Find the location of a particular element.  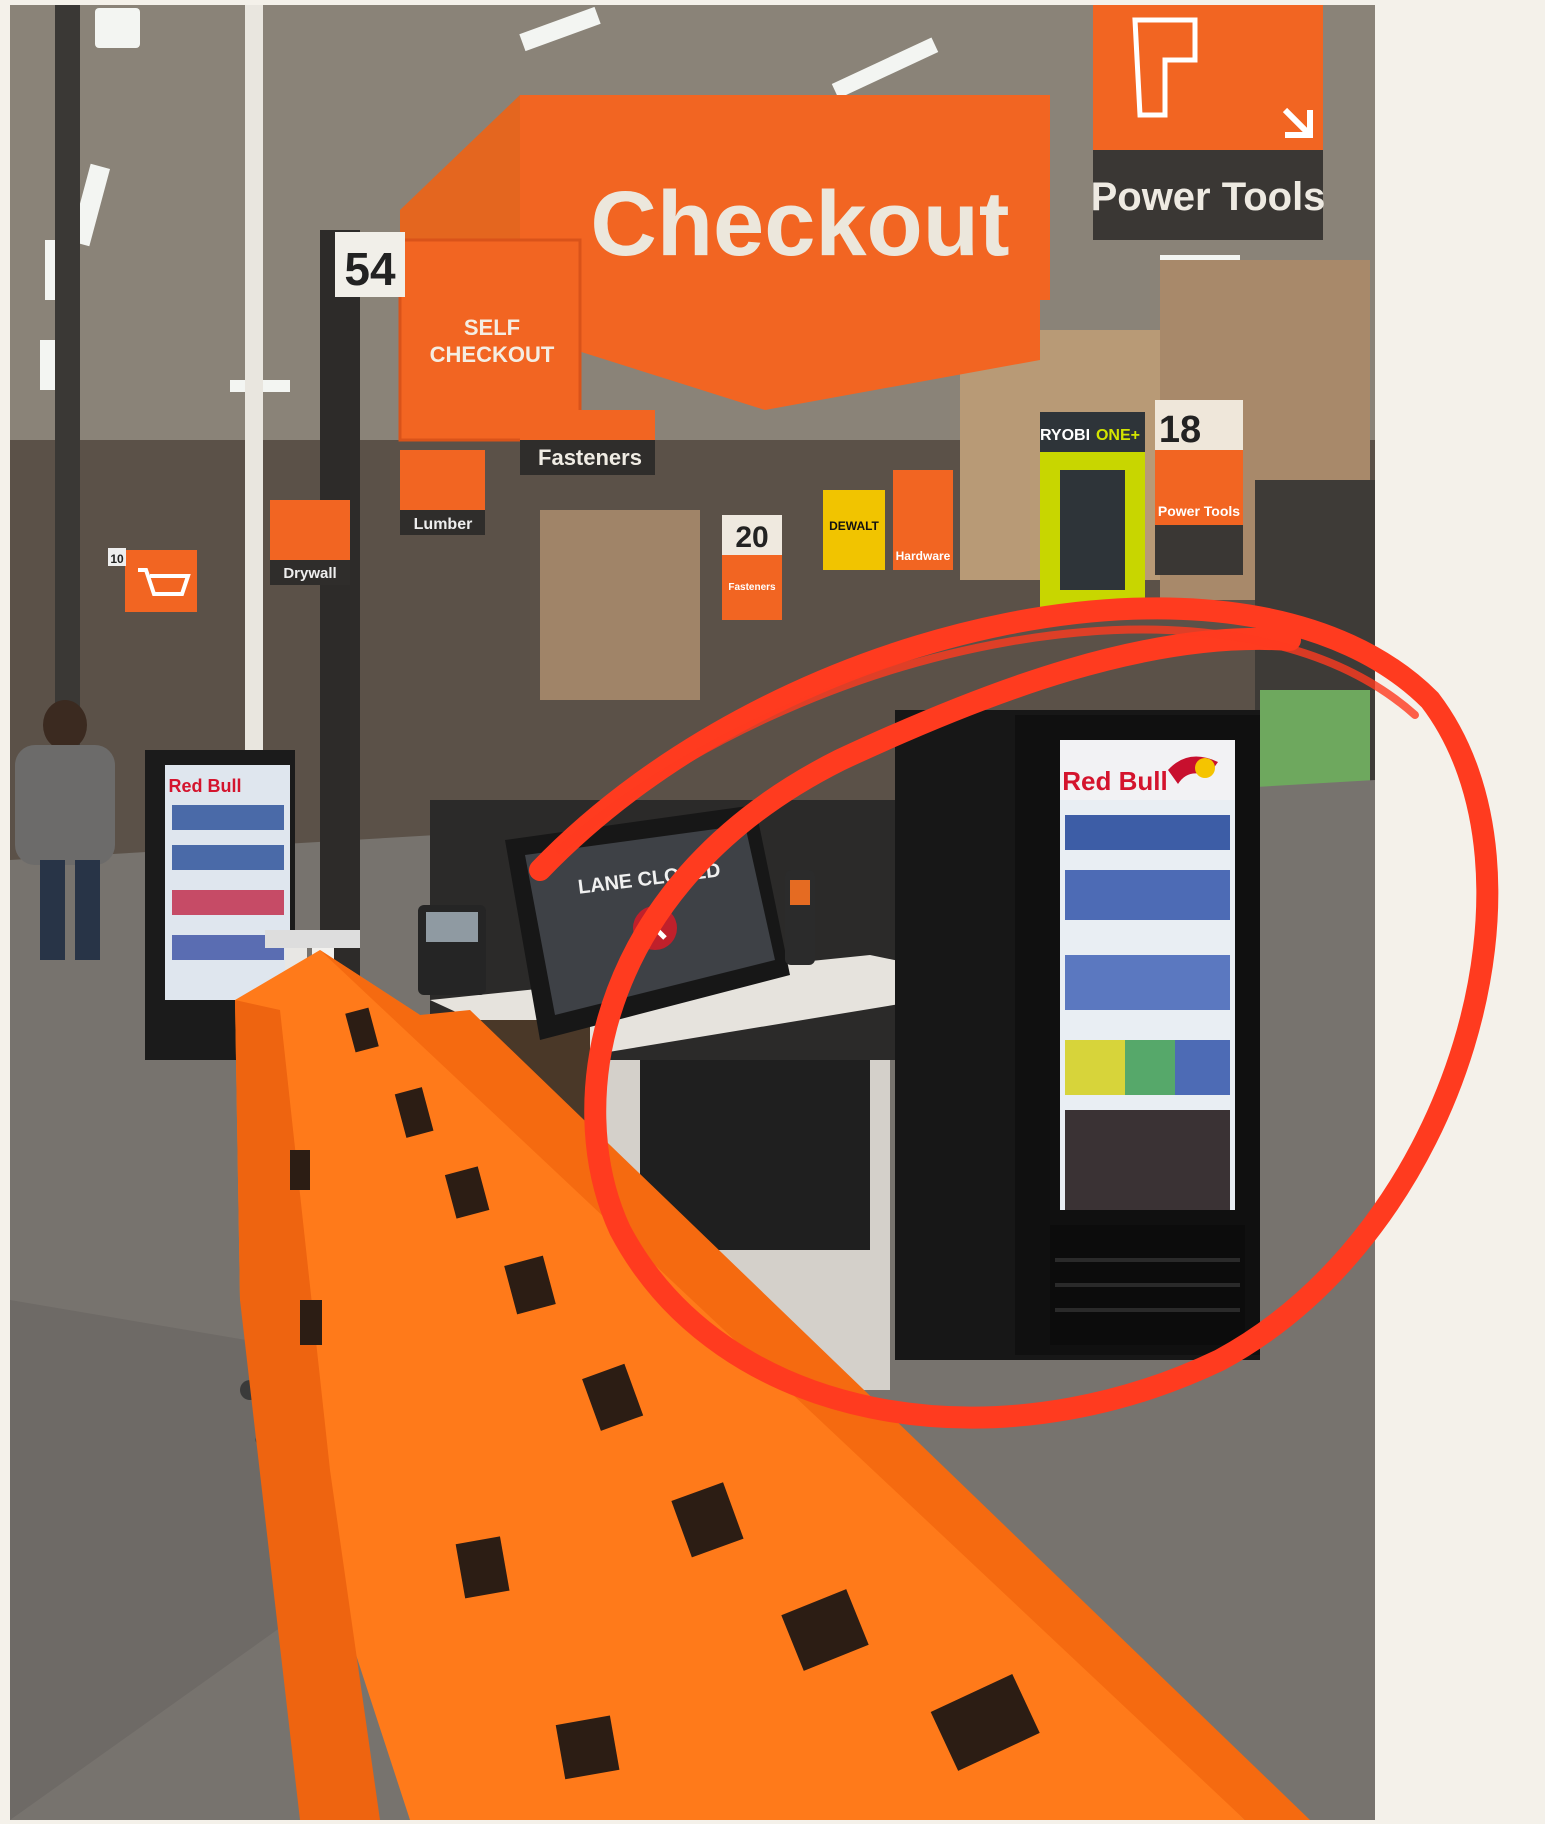

lumber-sign: Lumber is located at coordinates (442, 492).